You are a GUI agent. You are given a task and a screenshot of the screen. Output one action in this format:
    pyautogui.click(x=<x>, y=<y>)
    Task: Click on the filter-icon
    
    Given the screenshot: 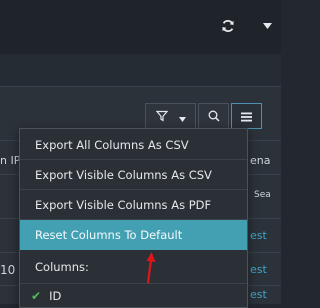 What is the action you would take?
    pyautogui.click(x=161, y=116)
    